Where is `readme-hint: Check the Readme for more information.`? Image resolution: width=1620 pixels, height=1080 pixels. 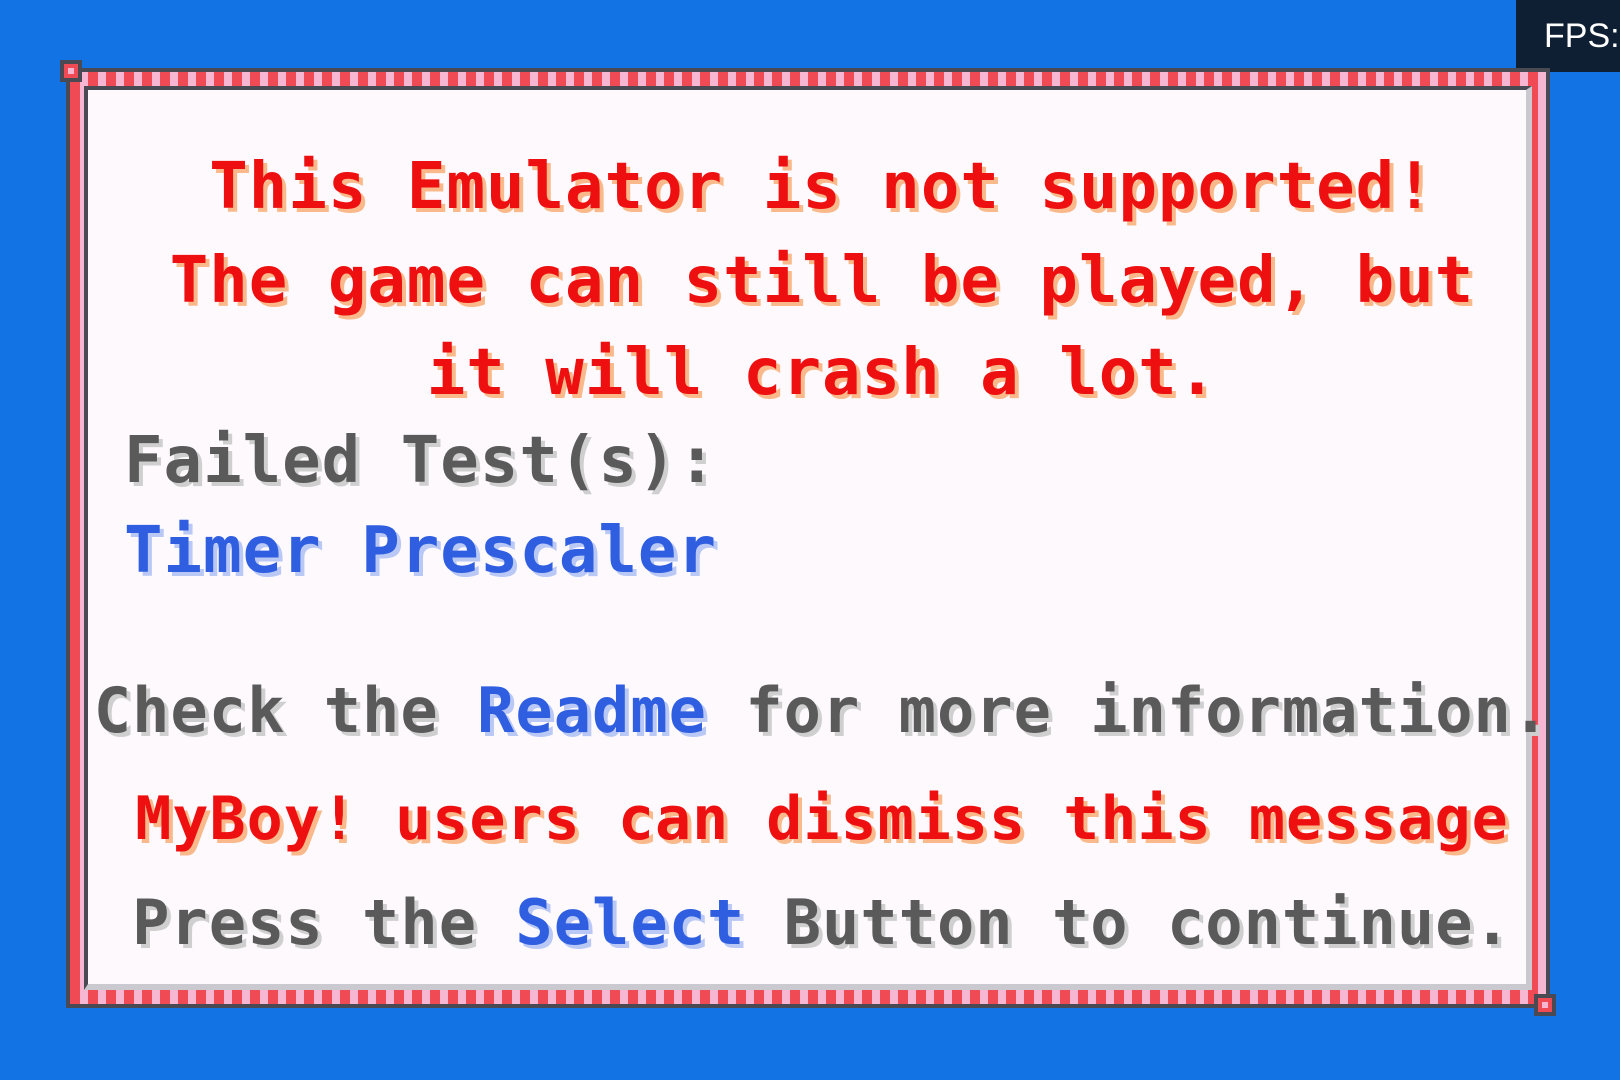
readme-hint: Check the Readme for more information. is located at coordinates (822, 710).